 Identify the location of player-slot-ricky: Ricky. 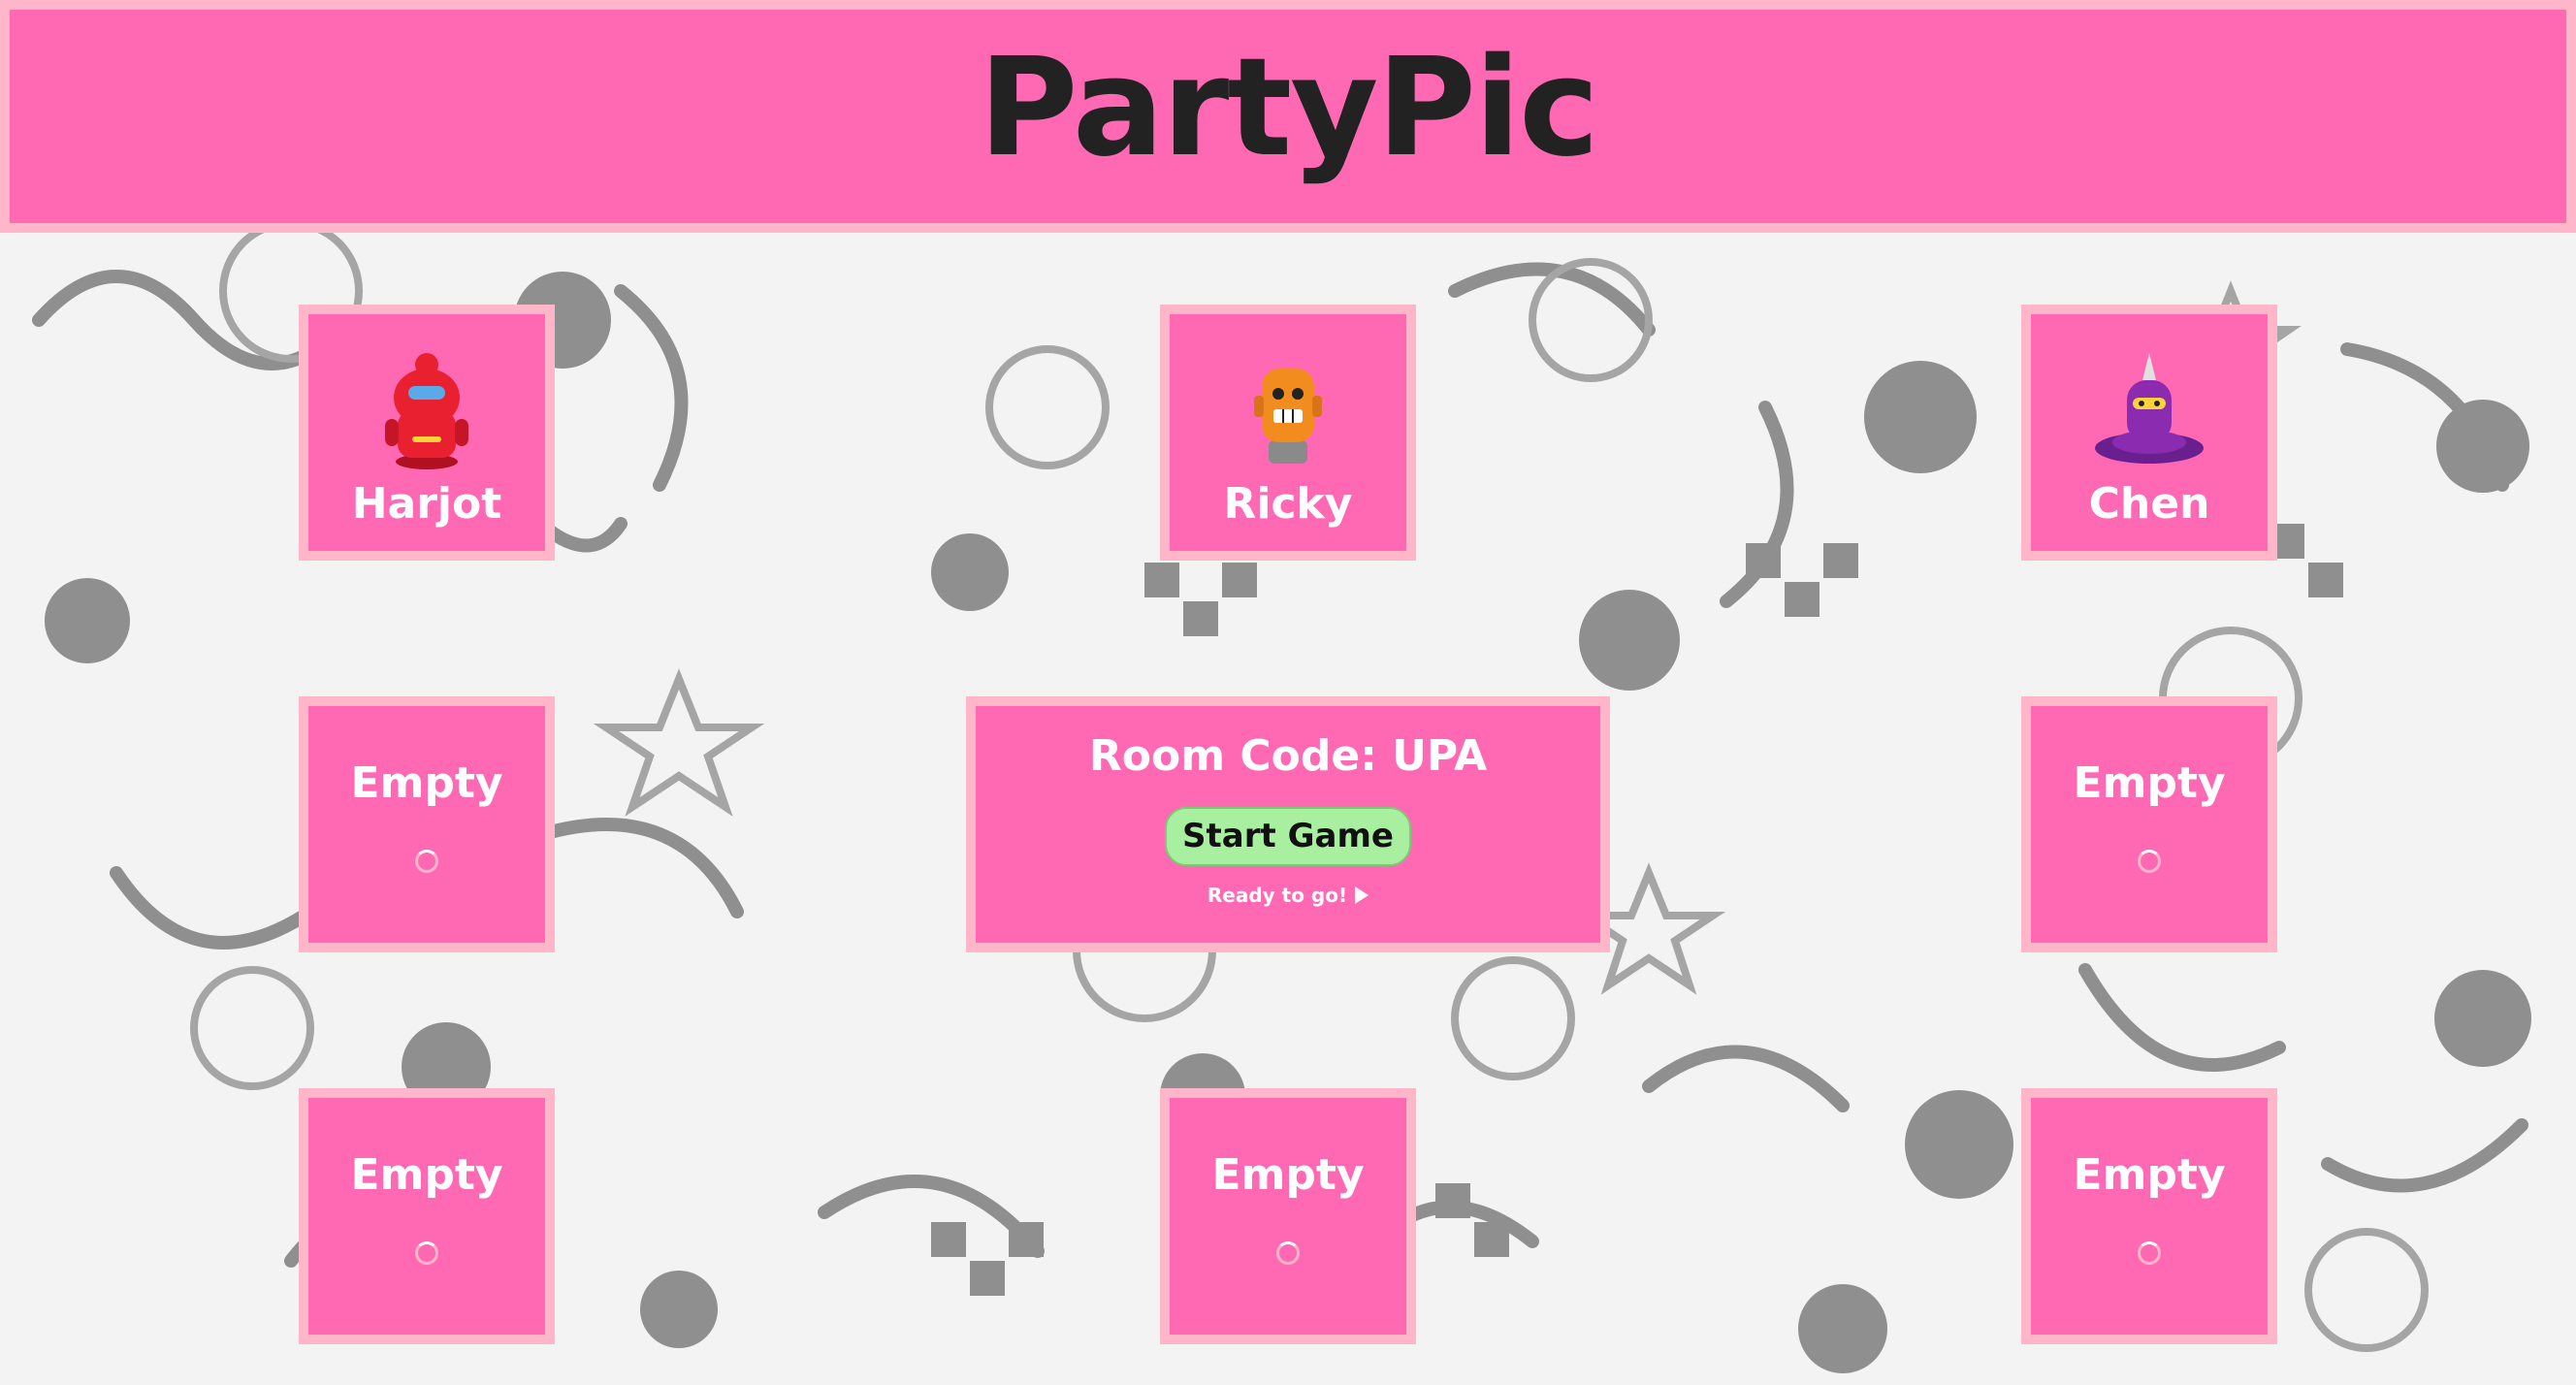
(1288, 433).